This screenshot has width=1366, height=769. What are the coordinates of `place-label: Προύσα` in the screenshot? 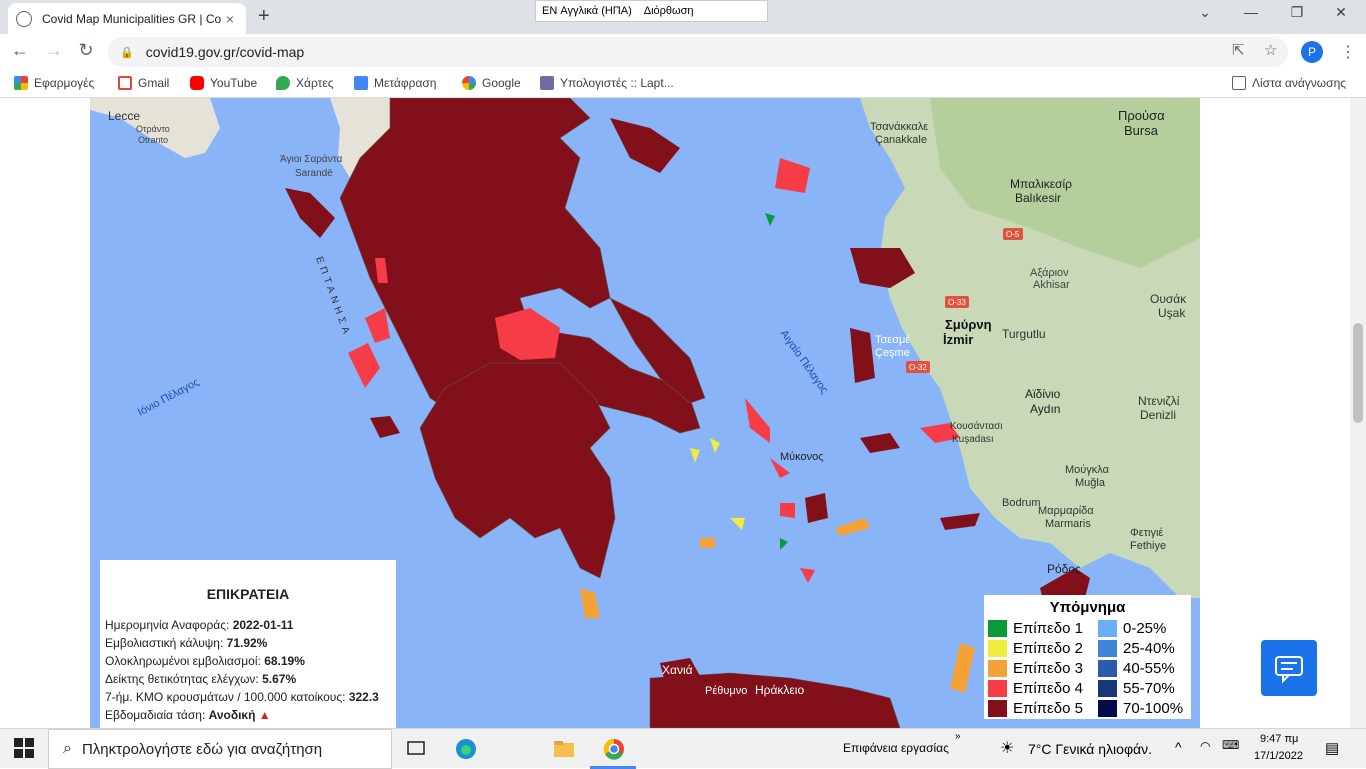 It's located at (1141, 115).